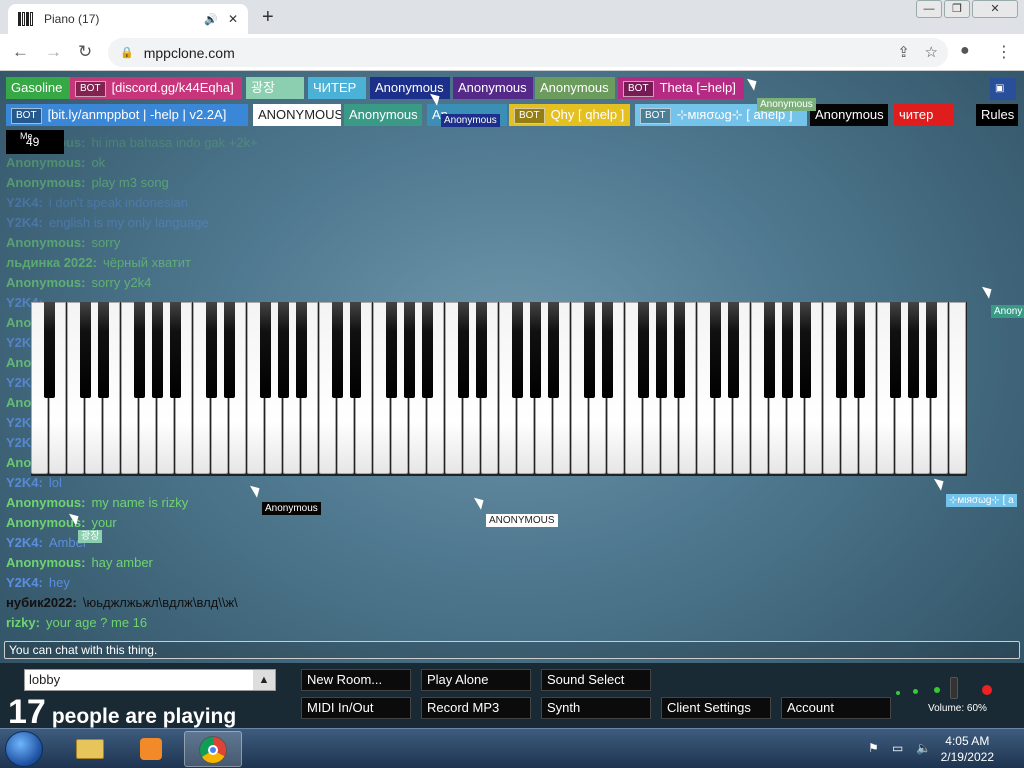 The width and height of the screenshot is (1024, 768). I want to click on share-icon: ⇪, so click(903, 52).